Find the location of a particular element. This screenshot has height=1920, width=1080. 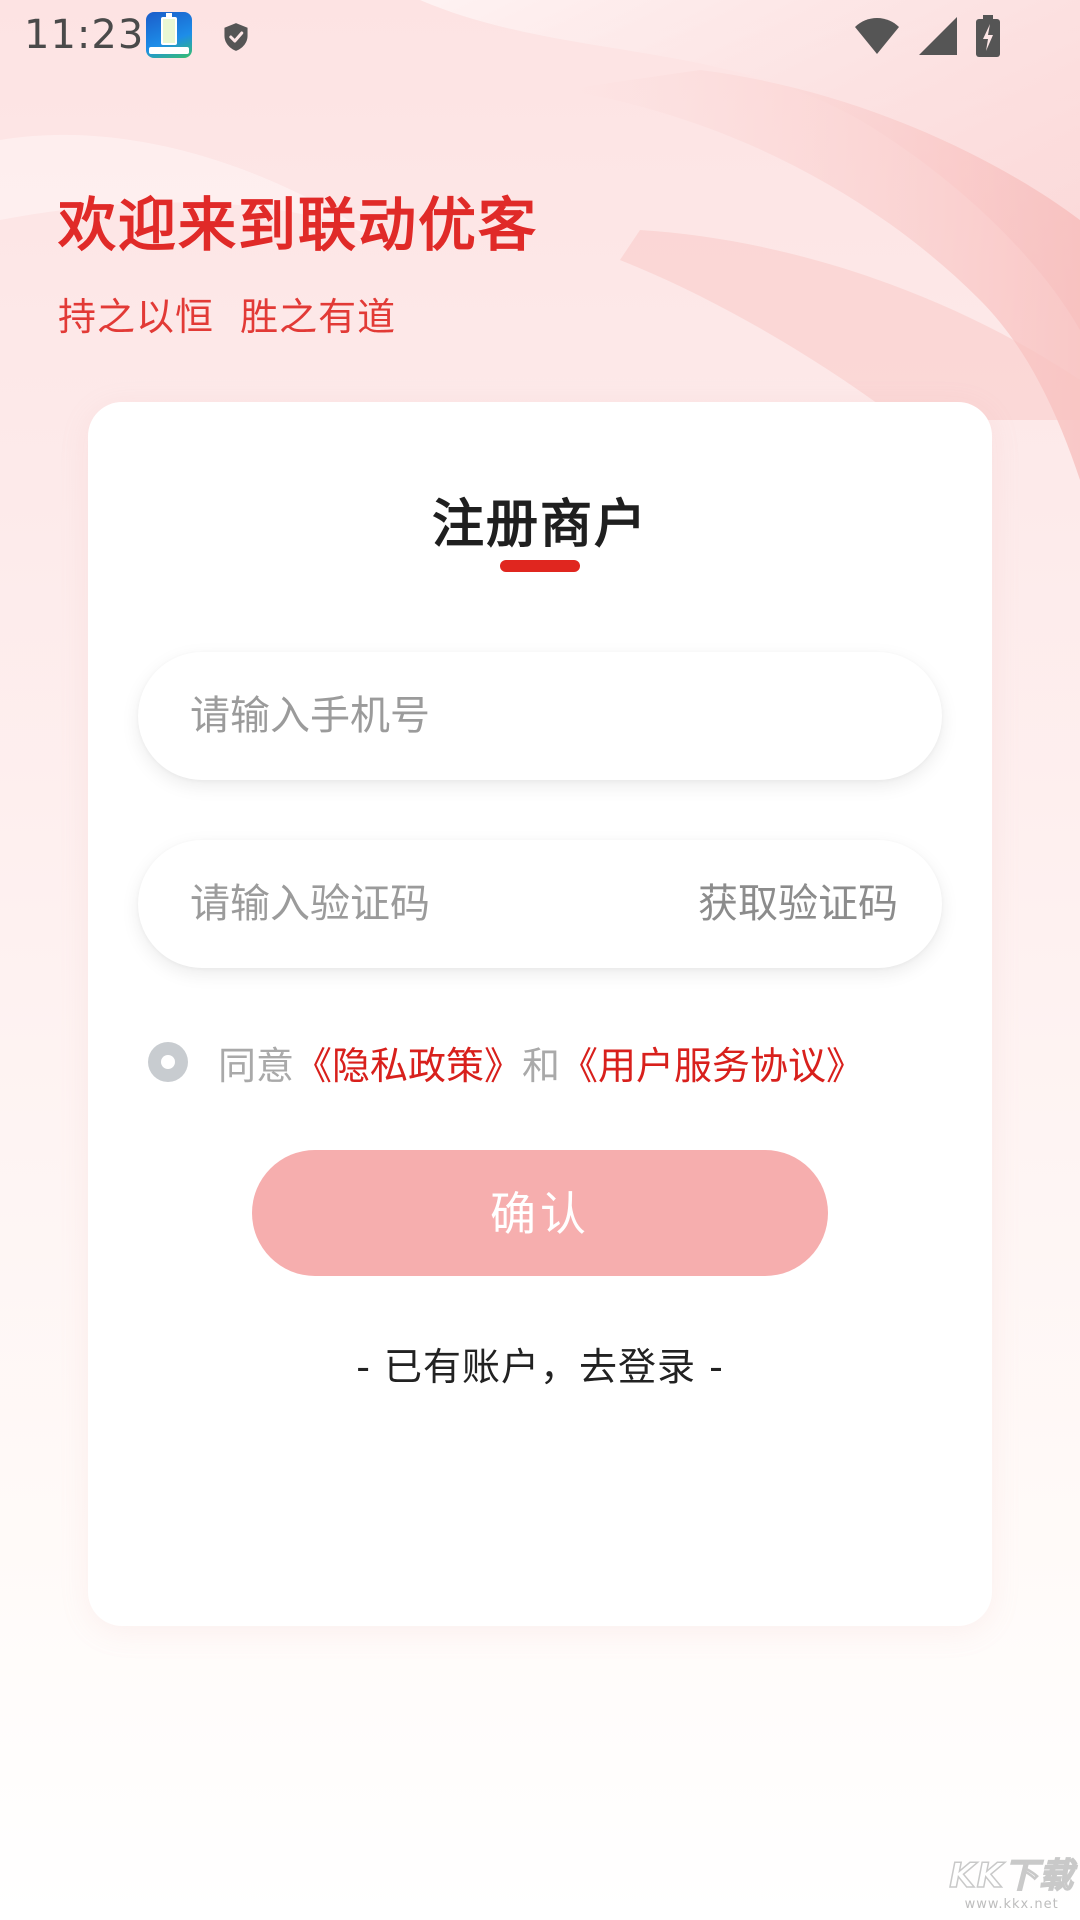

phone-input is located at coordinates (410, 716).